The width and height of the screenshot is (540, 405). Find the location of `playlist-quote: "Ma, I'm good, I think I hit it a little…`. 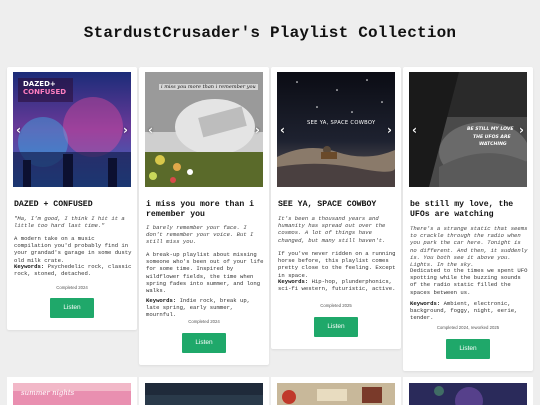

playlist-quote: "Ma, I'm good, I think I hit it a little… is located at coordinates (69, 222).